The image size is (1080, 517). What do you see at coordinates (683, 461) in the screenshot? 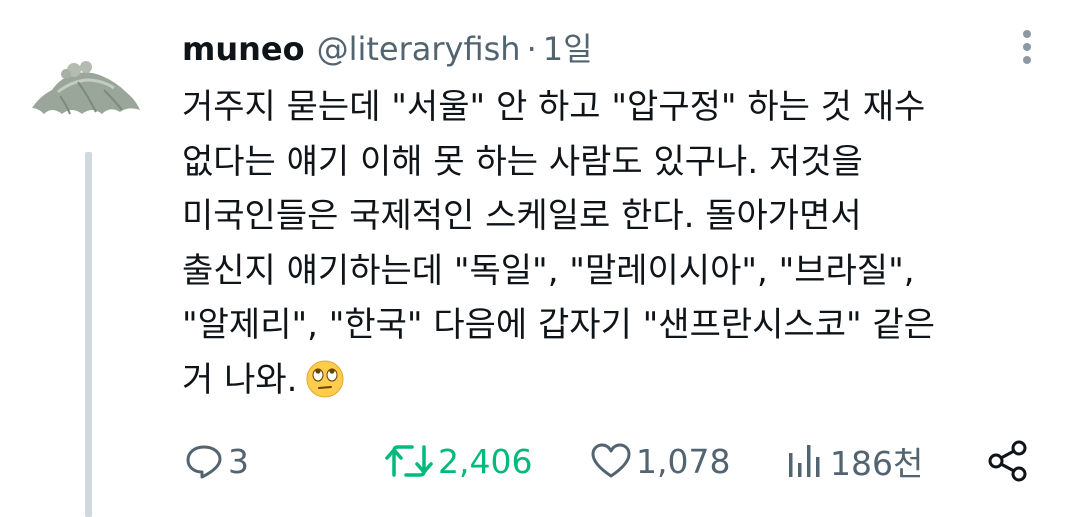
I see `like-count: 1,078` at bounding box center [683, 461].